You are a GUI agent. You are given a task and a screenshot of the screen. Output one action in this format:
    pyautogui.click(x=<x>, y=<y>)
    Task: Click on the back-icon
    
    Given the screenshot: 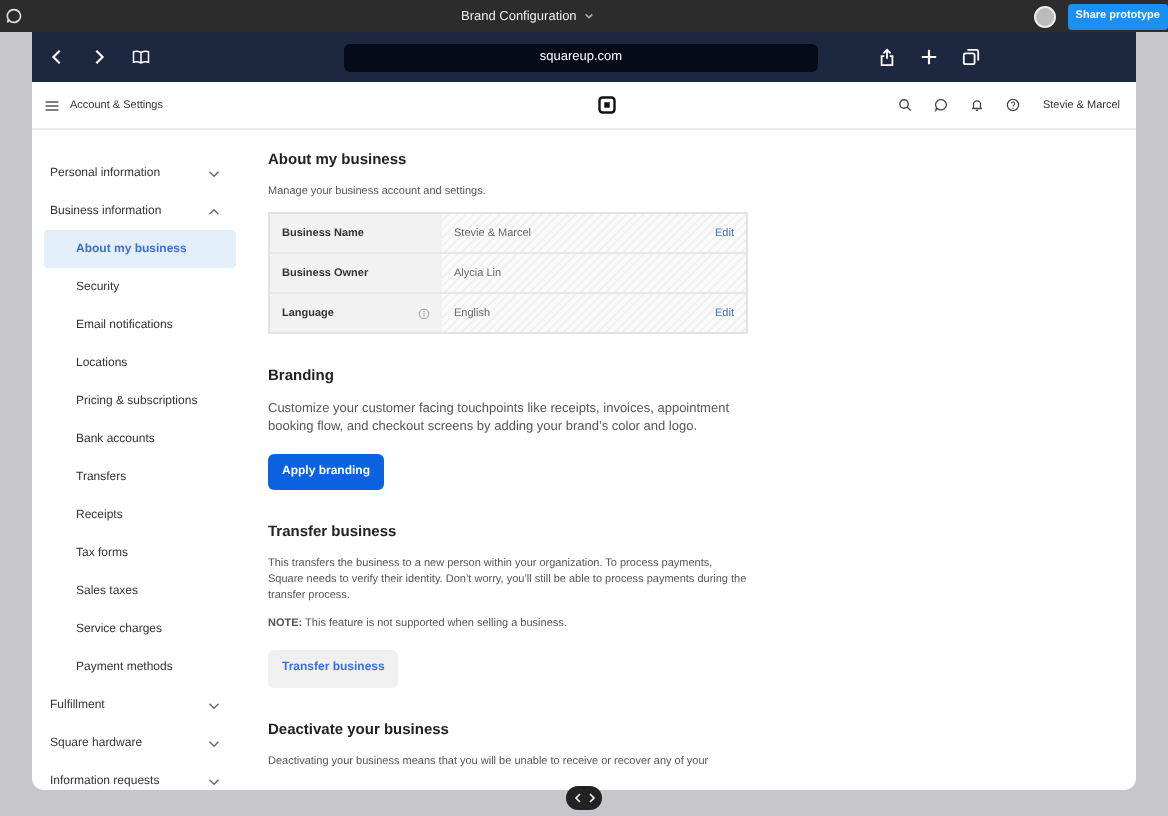 What is the action you would take?
    pyautogui.click(x=57, y=57)
    